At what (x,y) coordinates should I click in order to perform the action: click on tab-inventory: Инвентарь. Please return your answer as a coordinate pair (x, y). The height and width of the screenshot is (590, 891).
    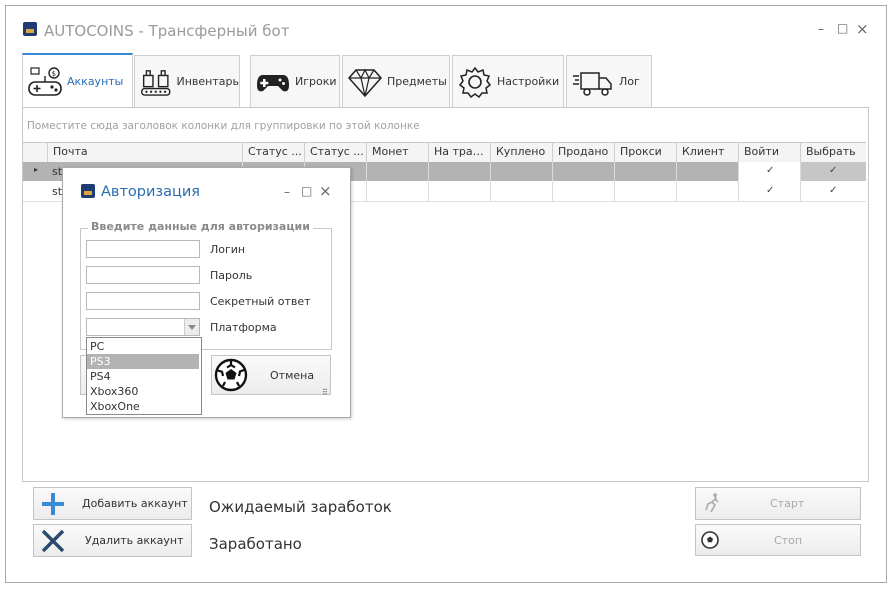
    Looking at the image, I should click on (187, 81).